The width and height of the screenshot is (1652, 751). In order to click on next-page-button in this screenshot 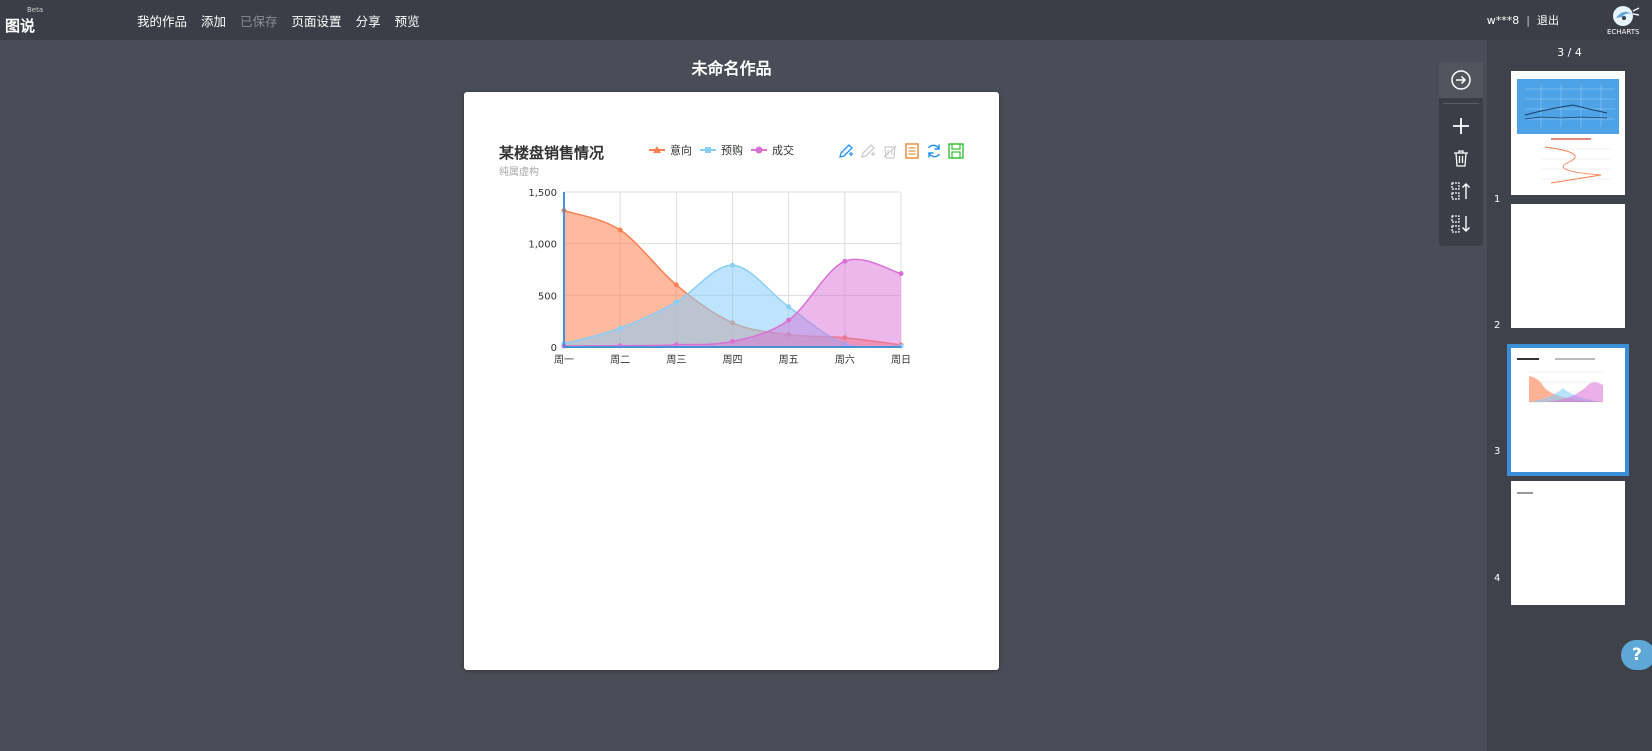, I will do `click(1461, 80)`.